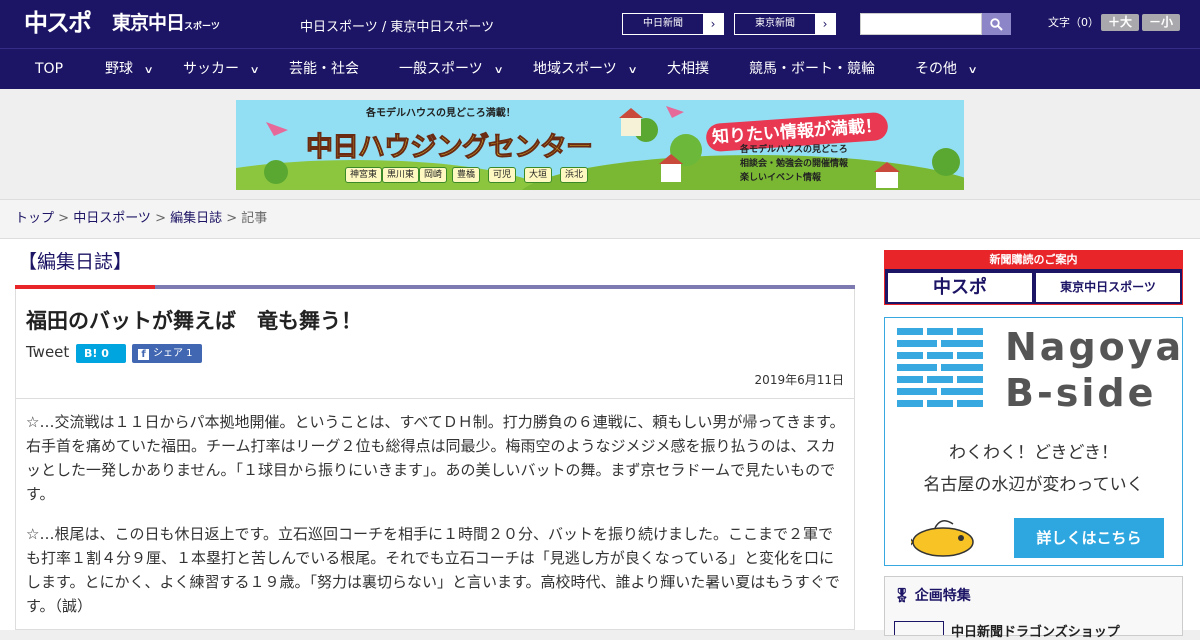  I want to click on feature-item-link: 中日新聞ドラゴンズショップ, so click(1035, 630).